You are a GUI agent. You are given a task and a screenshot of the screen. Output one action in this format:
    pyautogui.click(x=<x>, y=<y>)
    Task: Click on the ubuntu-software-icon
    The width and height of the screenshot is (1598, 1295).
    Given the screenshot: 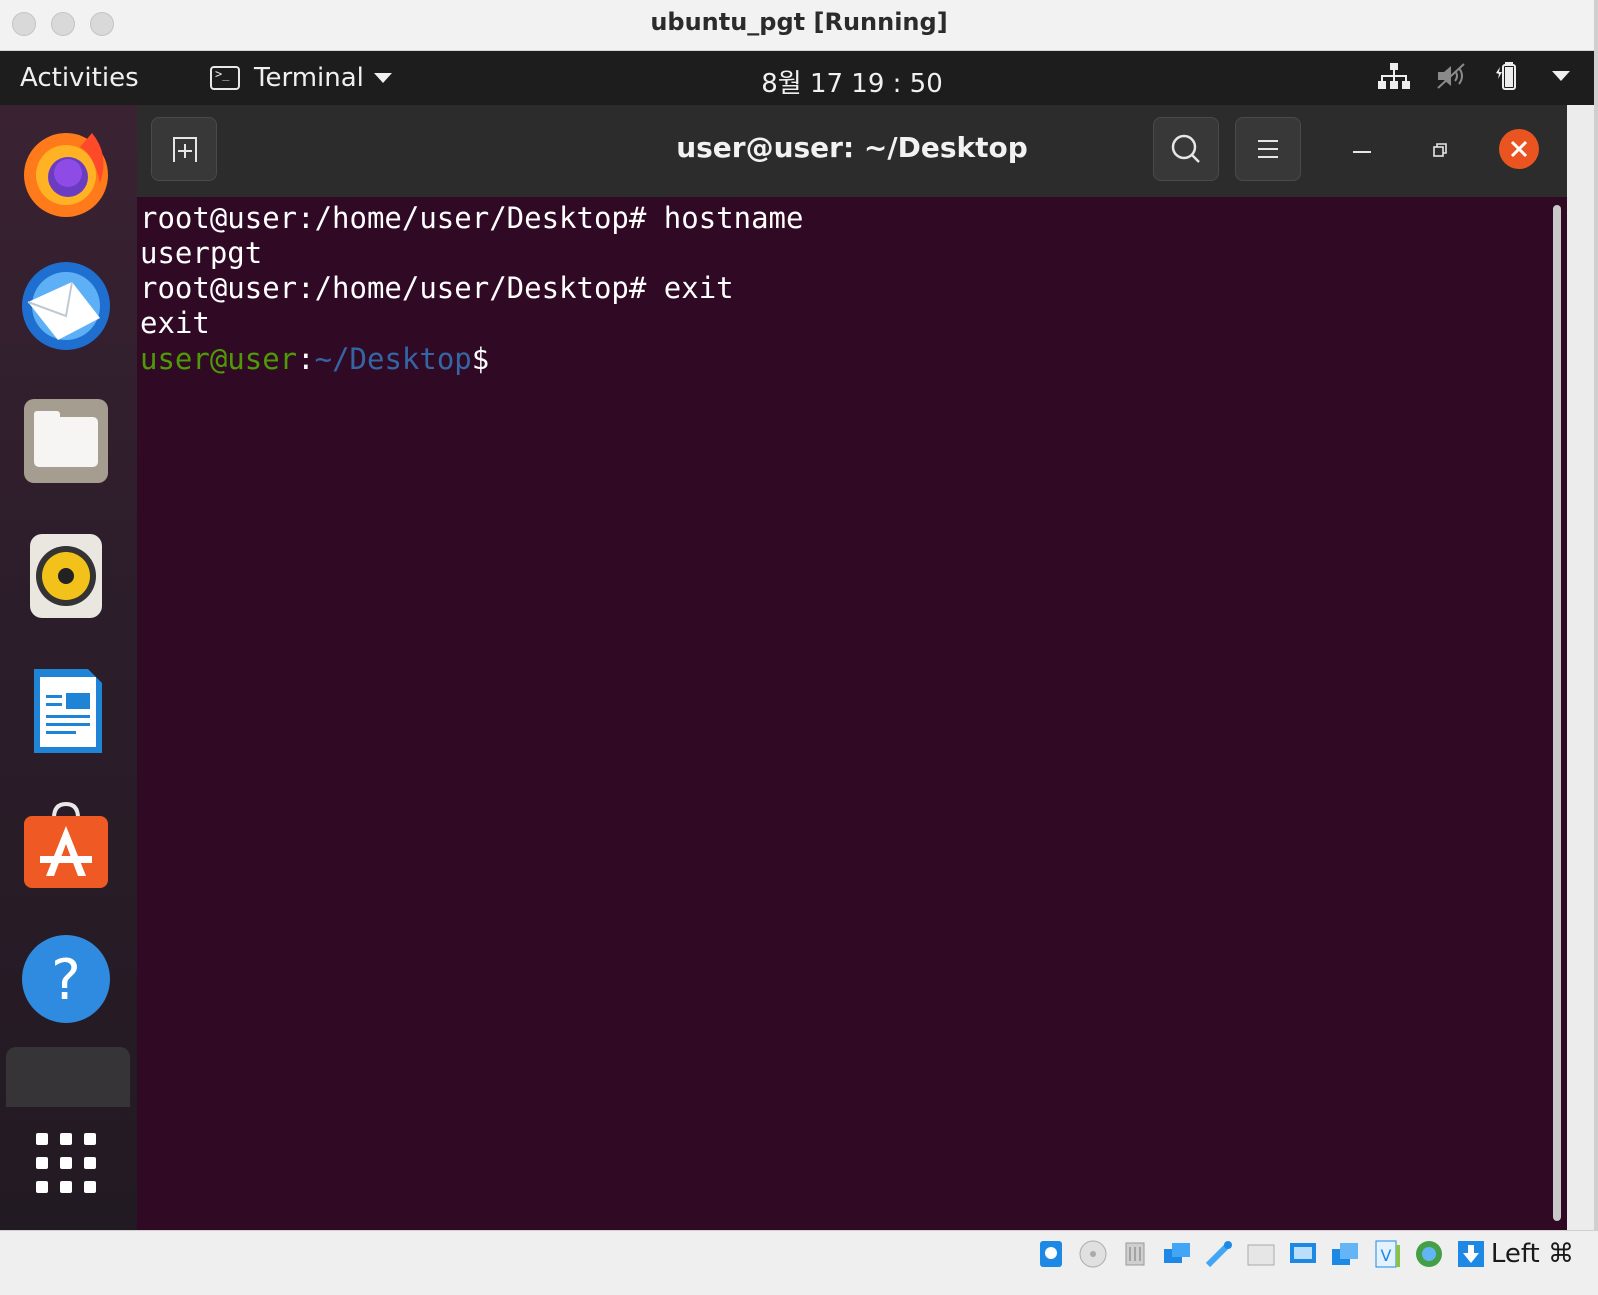 What is the action you would take?
    pyautogui.click(x=66, y=846)
    